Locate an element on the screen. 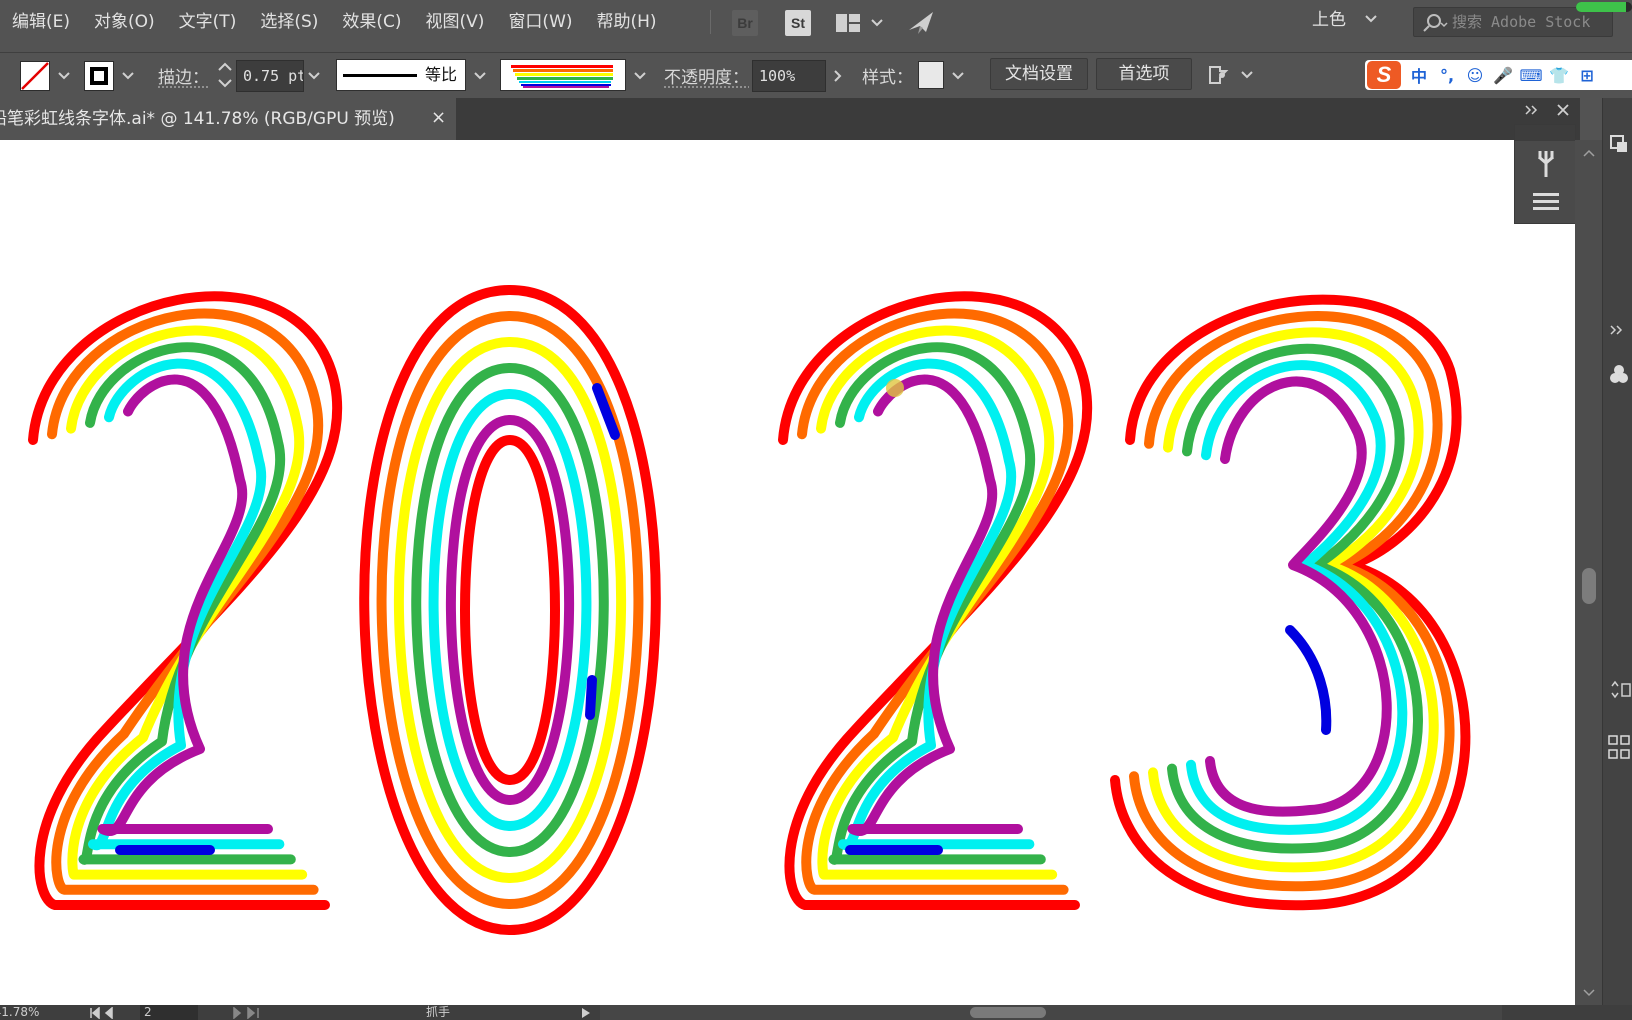 The image size is (1632, 1020). align-to-icon is located at coordinates (1233, 75).